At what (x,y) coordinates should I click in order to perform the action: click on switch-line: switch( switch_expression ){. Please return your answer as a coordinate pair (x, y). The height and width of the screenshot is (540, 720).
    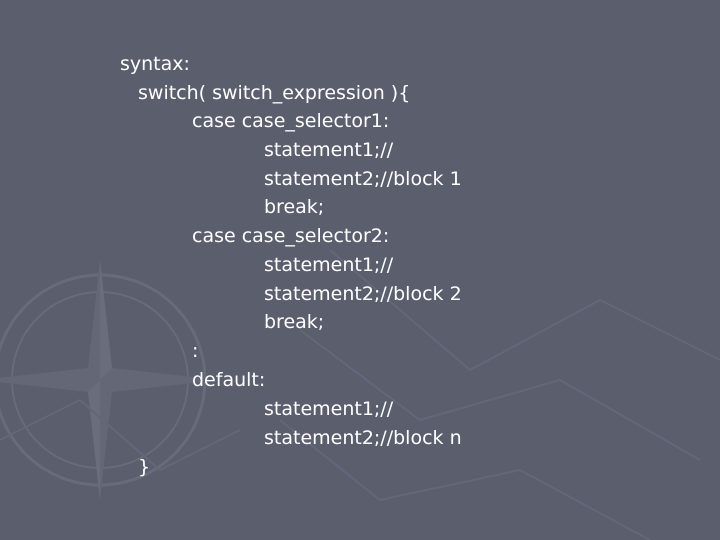
    Looking at the image, I should click on (274, 93).